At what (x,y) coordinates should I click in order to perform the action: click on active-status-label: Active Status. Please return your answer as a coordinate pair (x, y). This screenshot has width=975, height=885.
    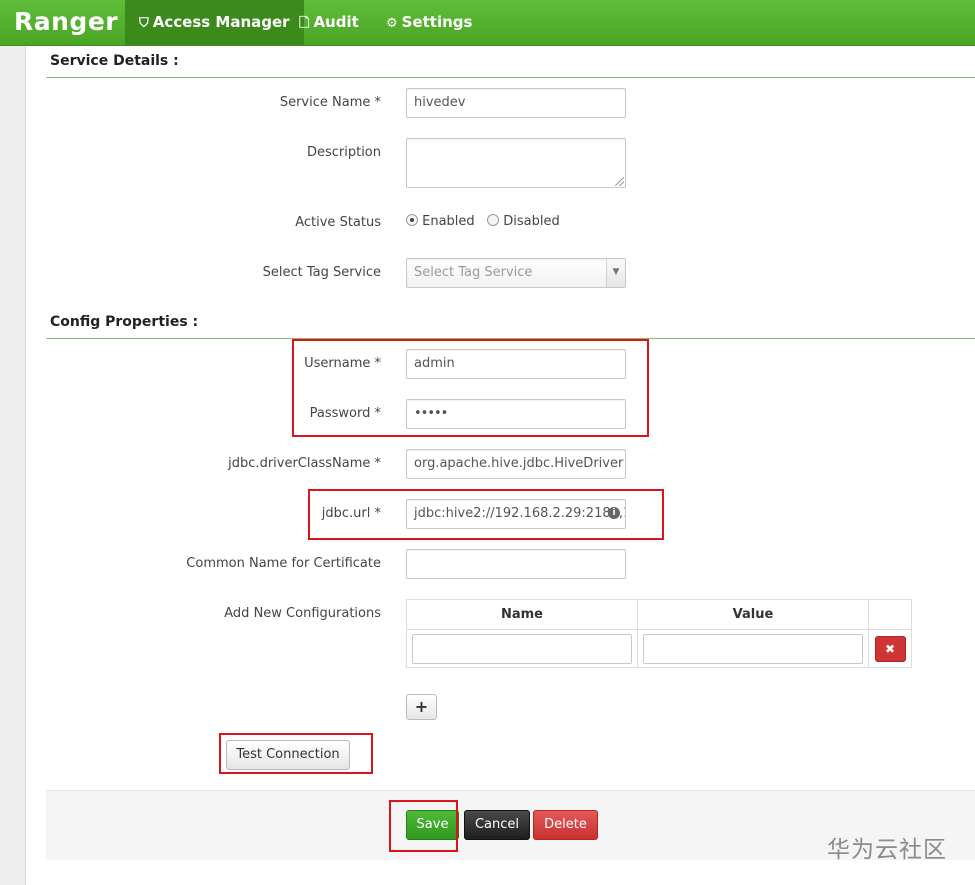
    Looking at the image, I should click on (338, 222).